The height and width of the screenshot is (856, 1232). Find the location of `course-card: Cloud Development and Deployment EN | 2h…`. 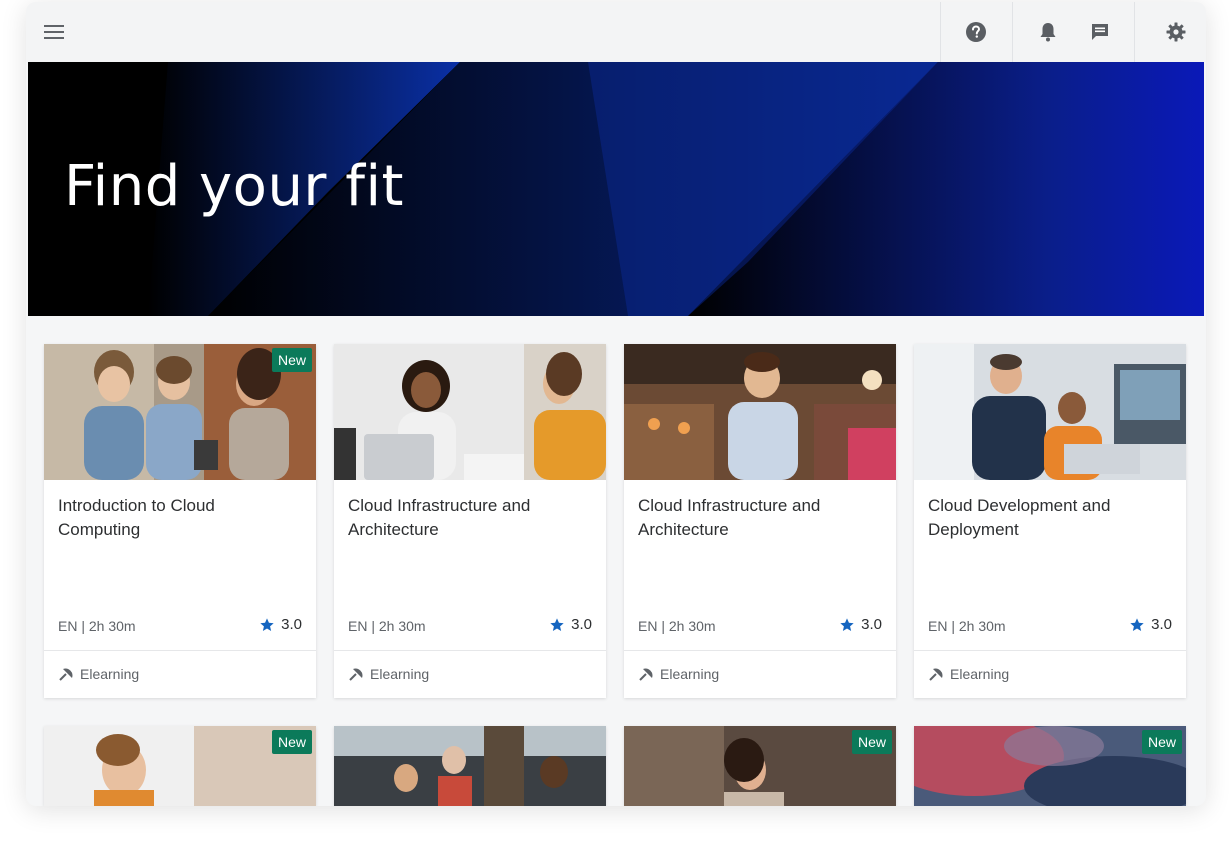

course-card: Cloud Development and Deployment EN | 2h… is located at coordinates (1050, 521).